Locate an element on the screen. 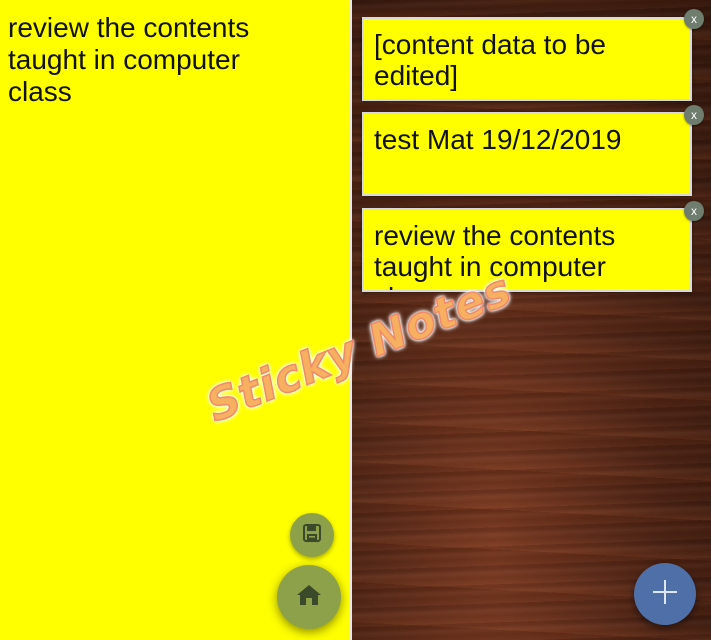  save-icon is located at coordinates (312, 535).